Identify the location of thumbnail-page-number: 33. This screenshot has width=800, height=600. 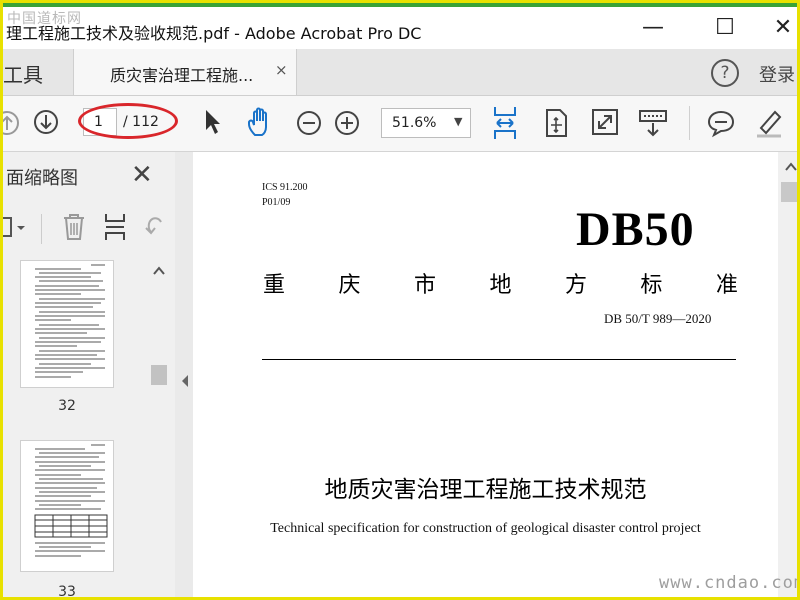
(67, 592).